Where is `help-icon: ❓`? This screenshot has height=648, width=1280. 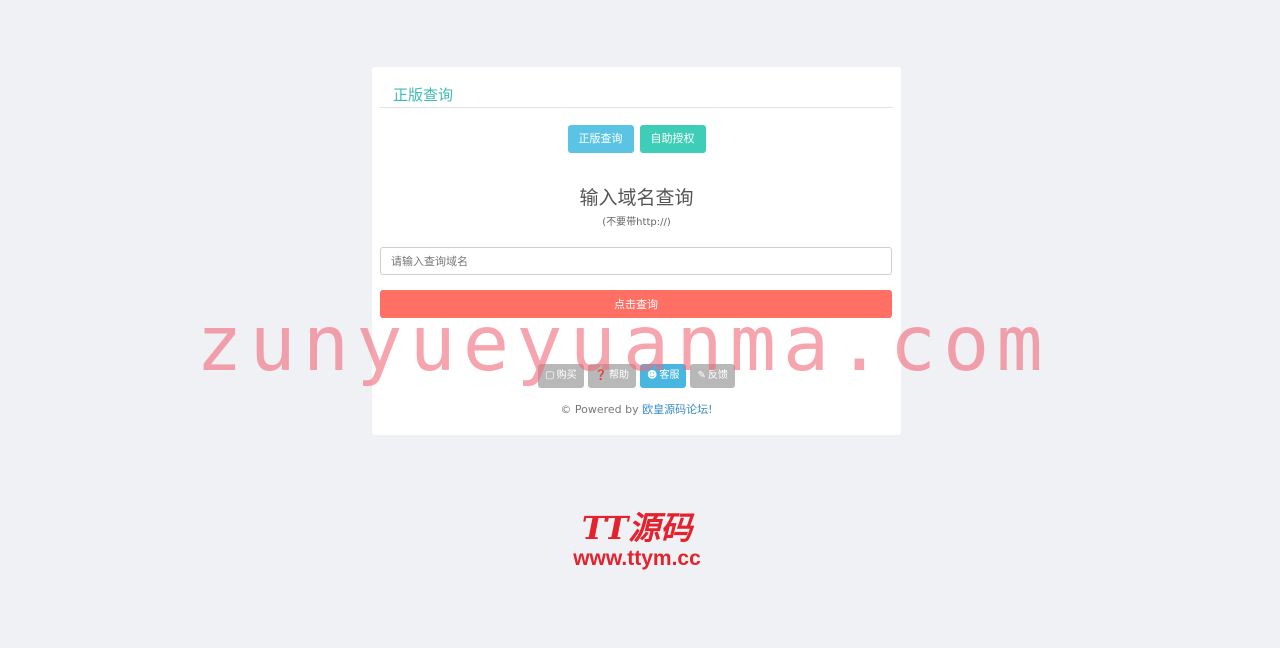
help-icon: ❓ is located at coordinates (601, 375).